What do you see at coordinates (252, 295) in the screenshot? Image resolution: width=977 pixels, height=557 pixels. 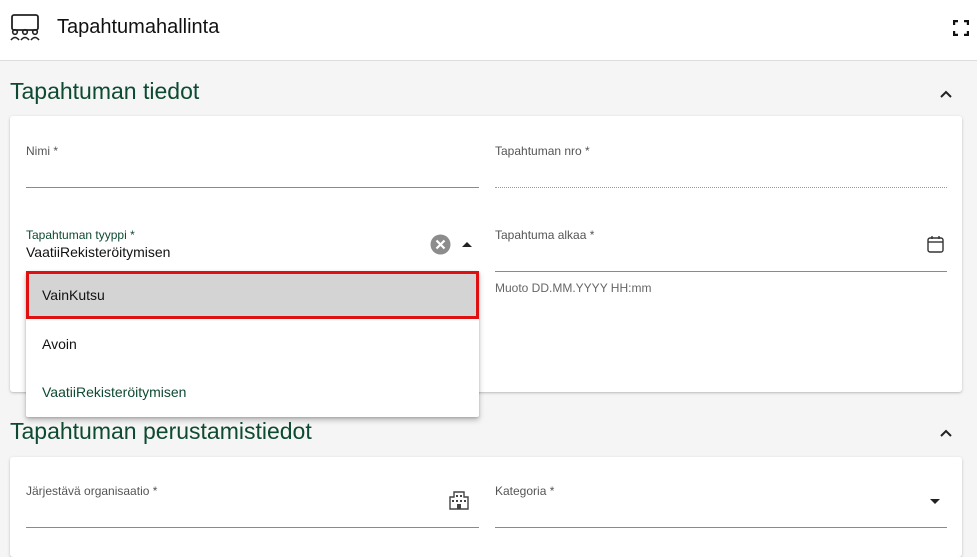 I see `option-vainkutsu: VainKutsu` at bounding box center [252, 295].